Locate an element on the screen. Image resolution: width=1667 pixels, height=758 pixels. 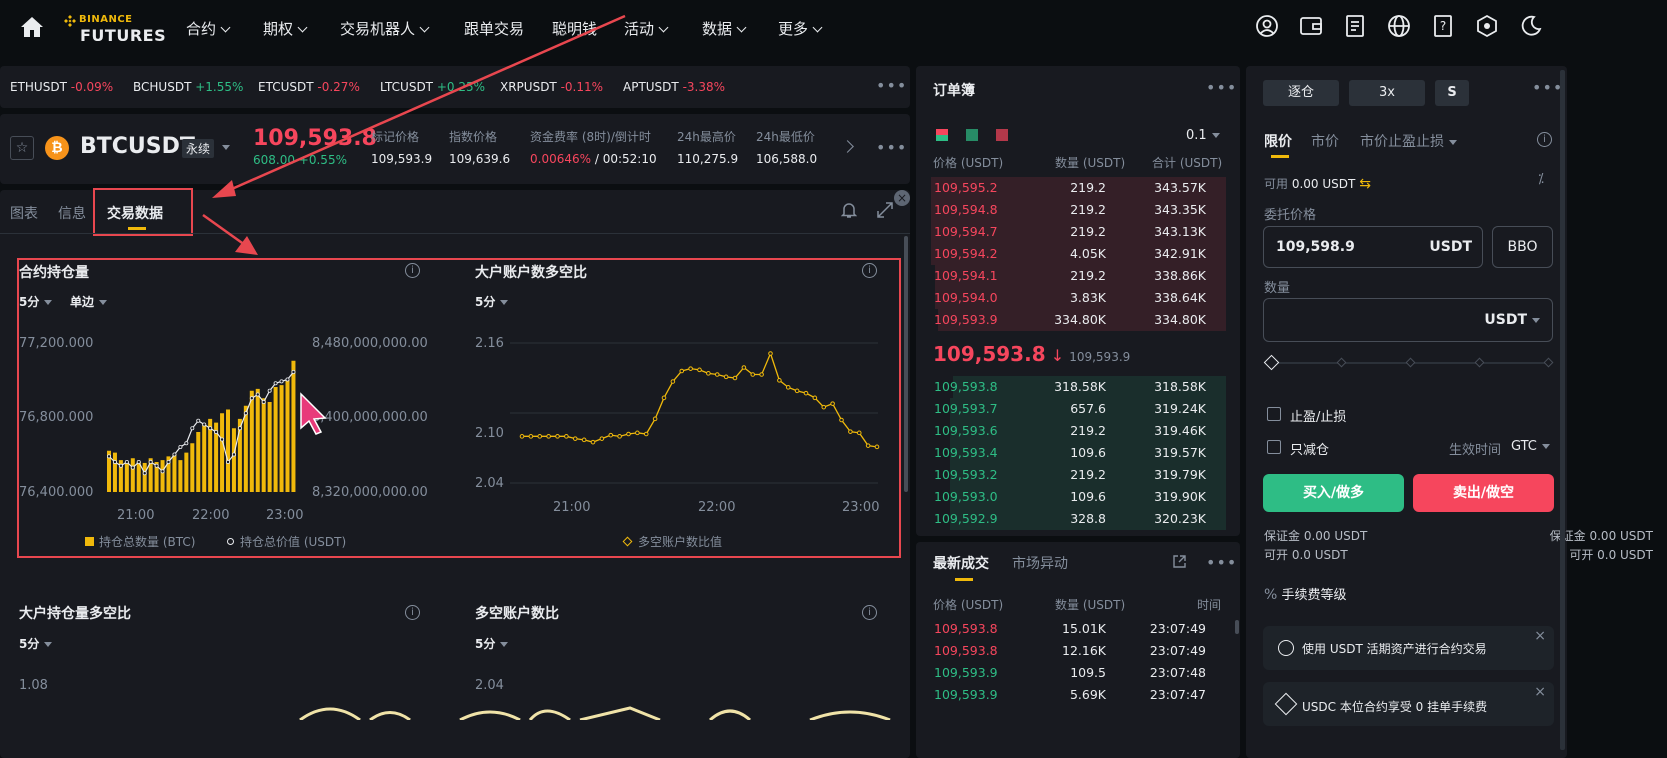
orderbook-row: 109,593.8 318.58K 318.58K is located at coordinates (1071, 387).